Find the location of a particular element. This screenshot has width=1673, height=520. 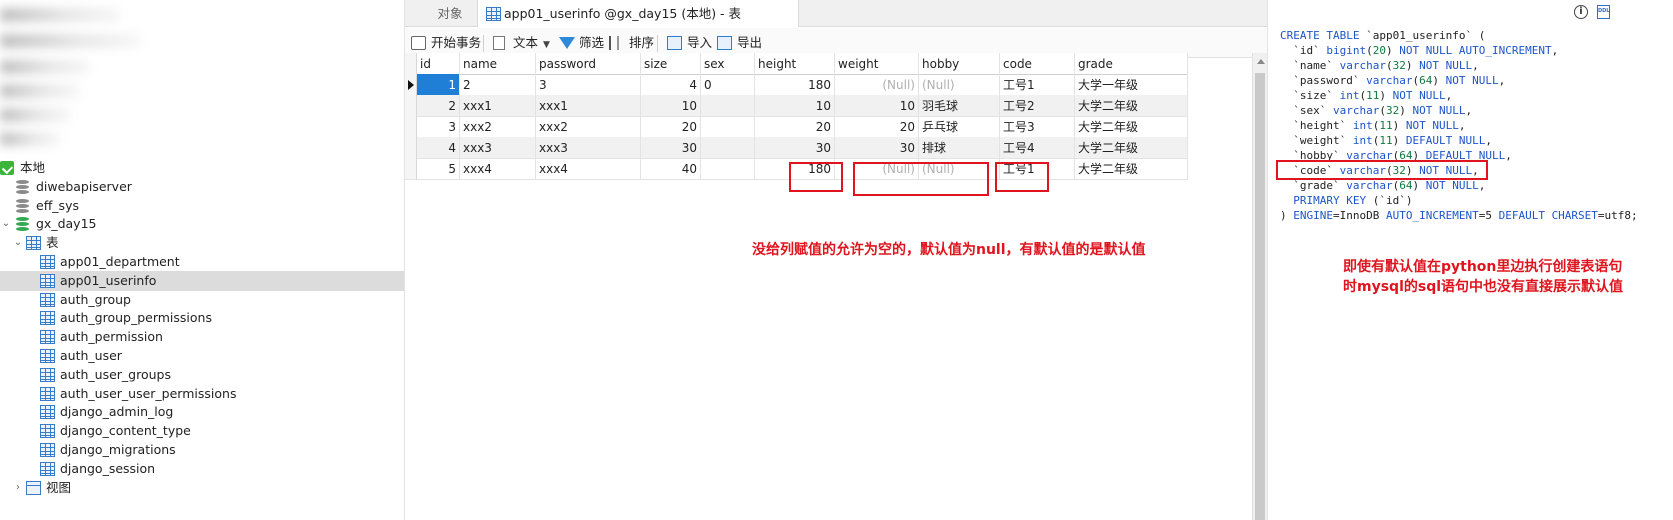

navigator-item: auth_group_permissions is located at coordinates (202, 318).